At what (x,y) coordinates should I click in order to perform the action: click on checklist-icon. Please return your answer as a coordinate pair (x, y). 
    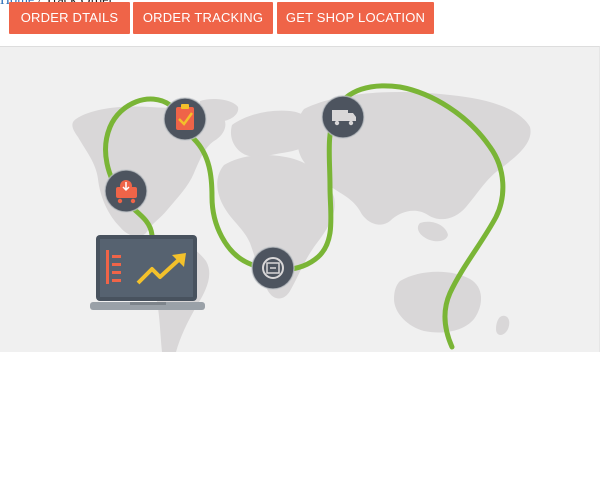
    Looking at the image, I should click on (185, 117).